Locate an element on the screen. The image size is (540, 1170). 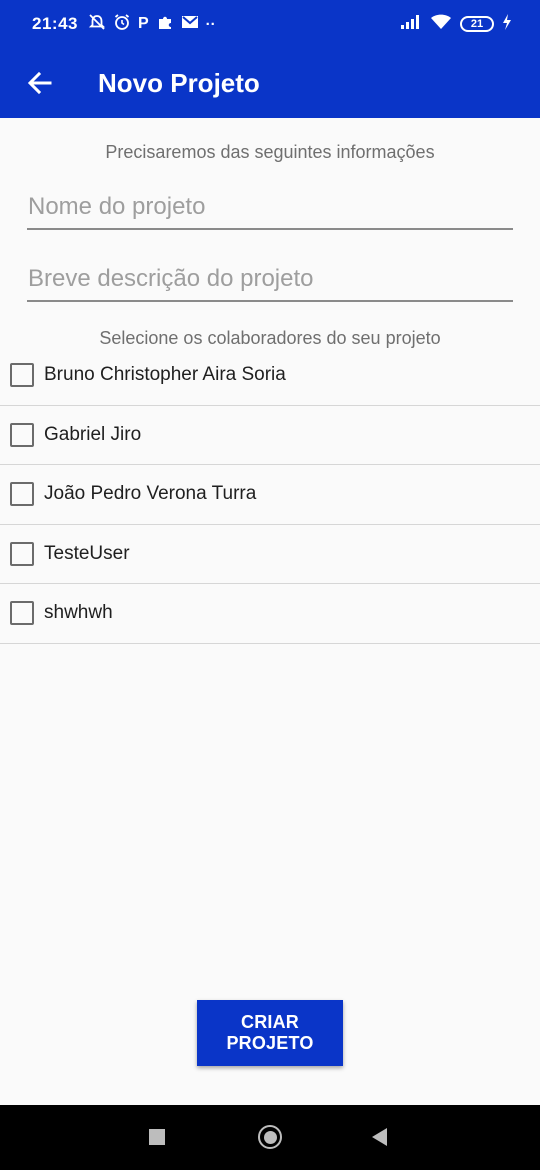
back-button is located at coordinates (40, 83).